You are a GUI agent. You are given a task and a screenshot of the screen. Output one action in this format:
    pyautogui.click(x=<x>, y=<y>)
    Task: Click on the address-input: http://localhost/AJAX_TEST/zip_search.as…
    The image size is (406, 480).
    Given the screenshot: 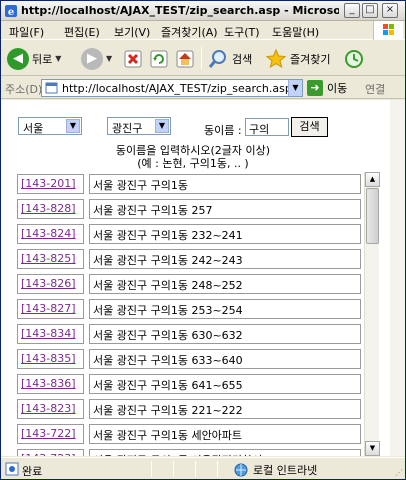 What is the action you would take?
    pyautogui.click(x=172, y=88)
    